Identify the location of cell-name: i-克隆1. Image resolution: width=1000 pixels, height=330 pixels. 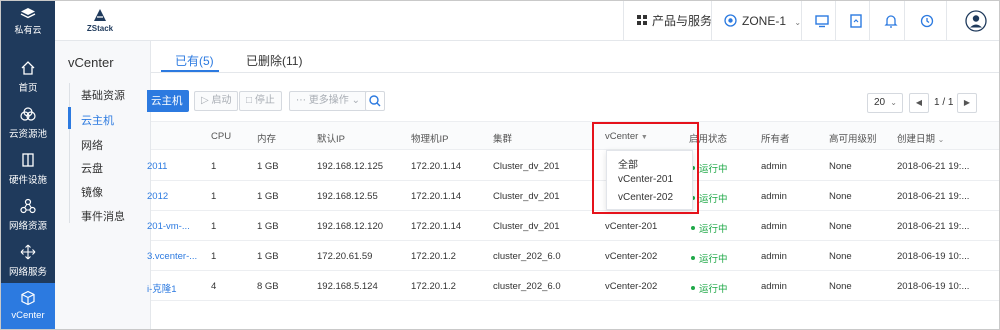
(162, 288).